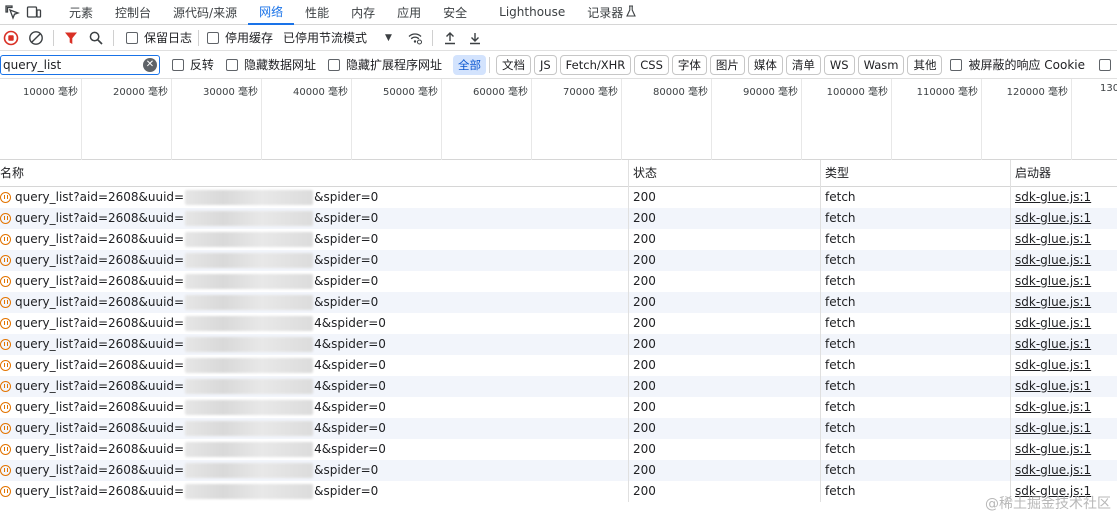 The image size is (1117, 518). I want to click on filter-funnel-icon, so click(71, 38).